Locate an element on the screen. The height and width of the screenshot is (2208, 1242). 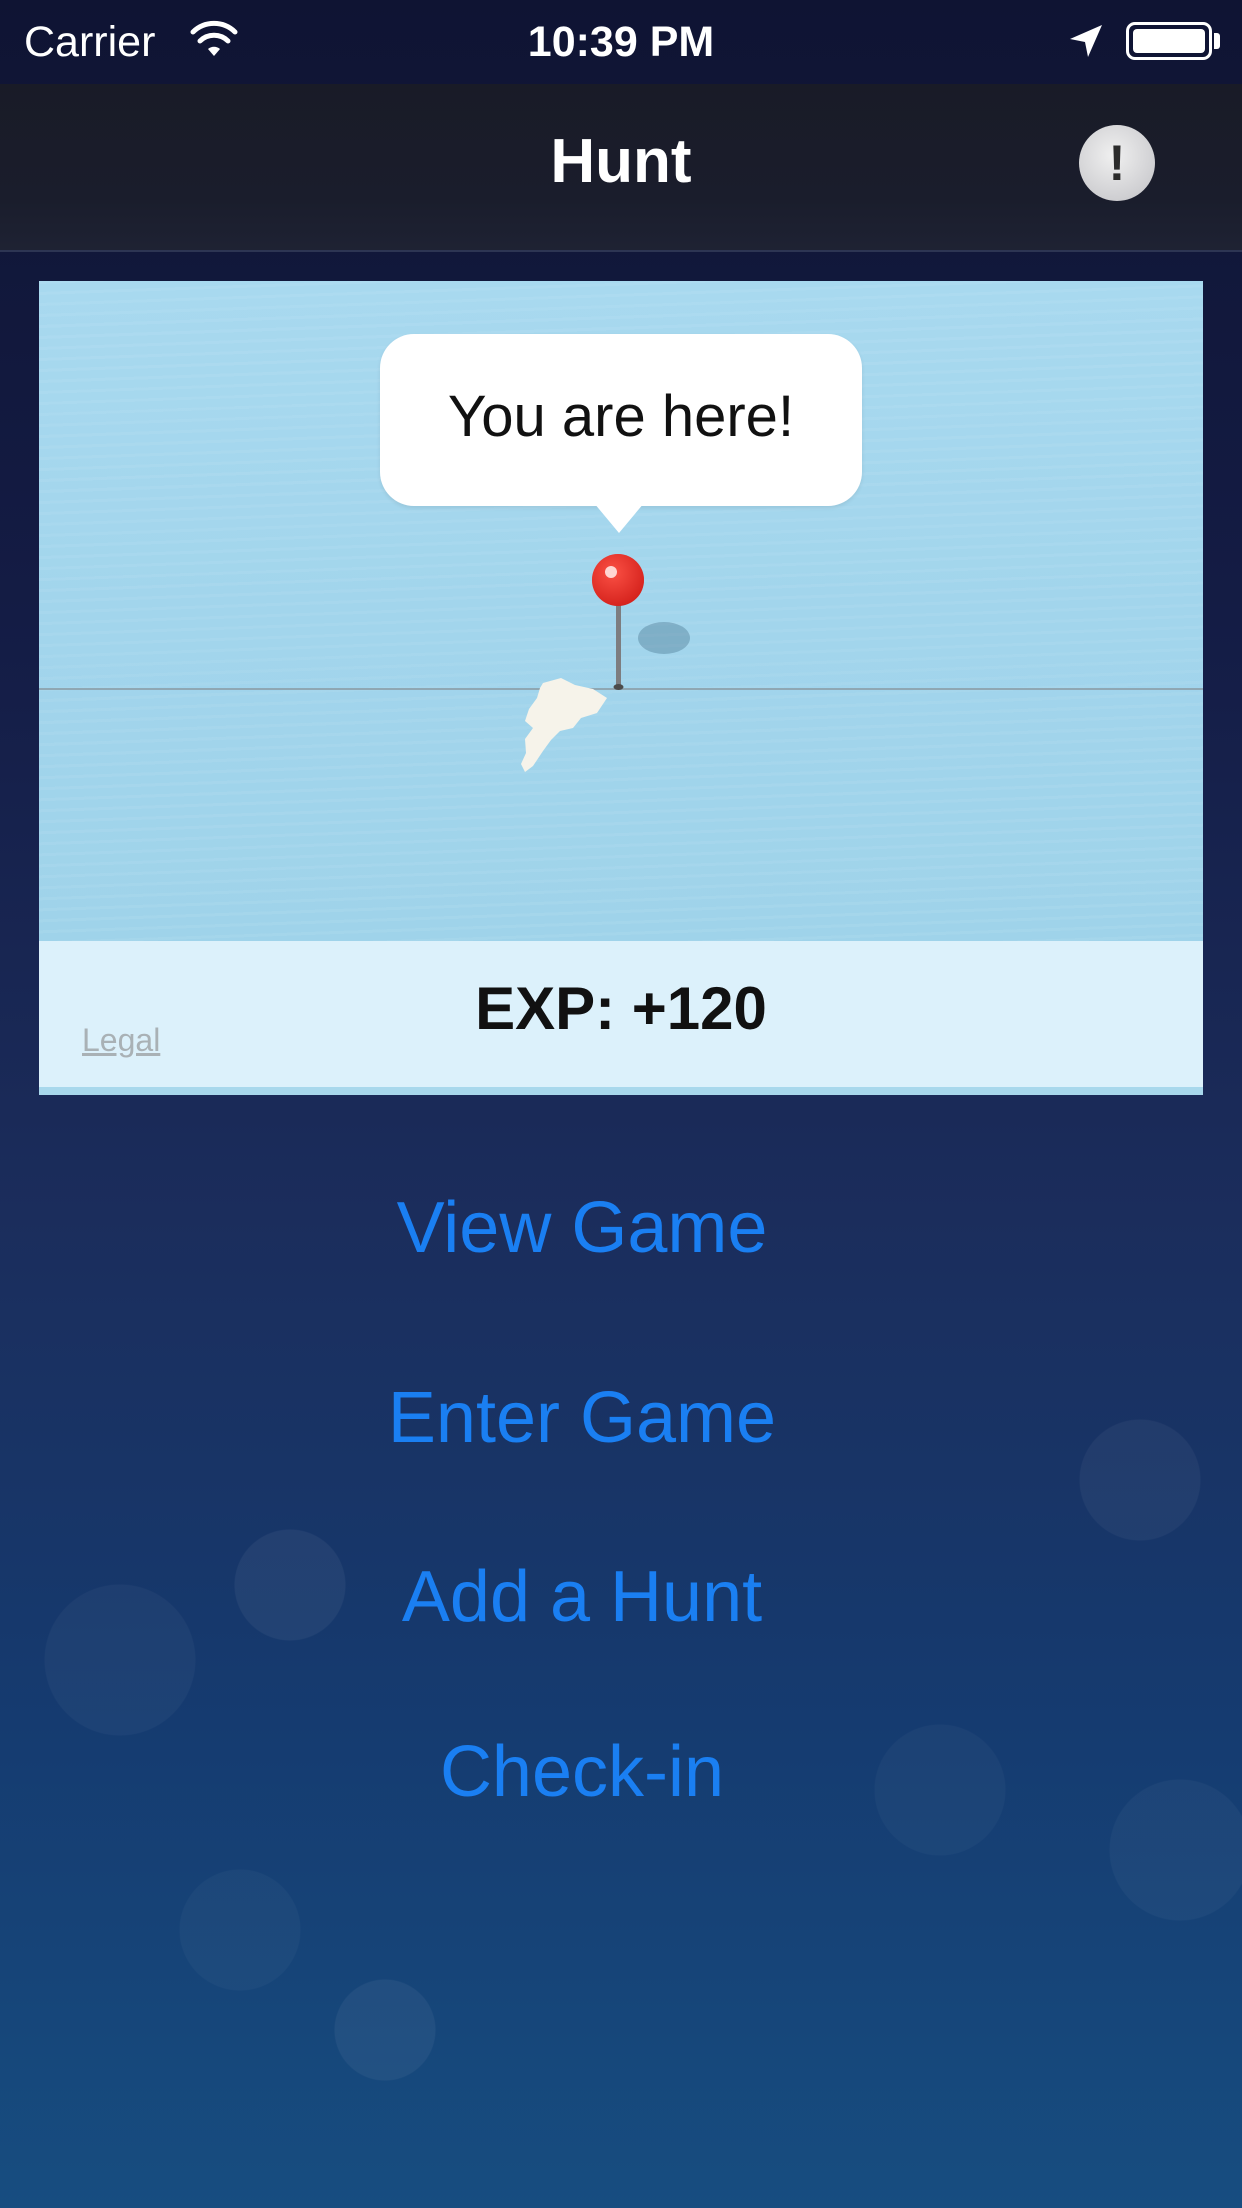
legal-link: Legal is located at coordinates (121, 1040).